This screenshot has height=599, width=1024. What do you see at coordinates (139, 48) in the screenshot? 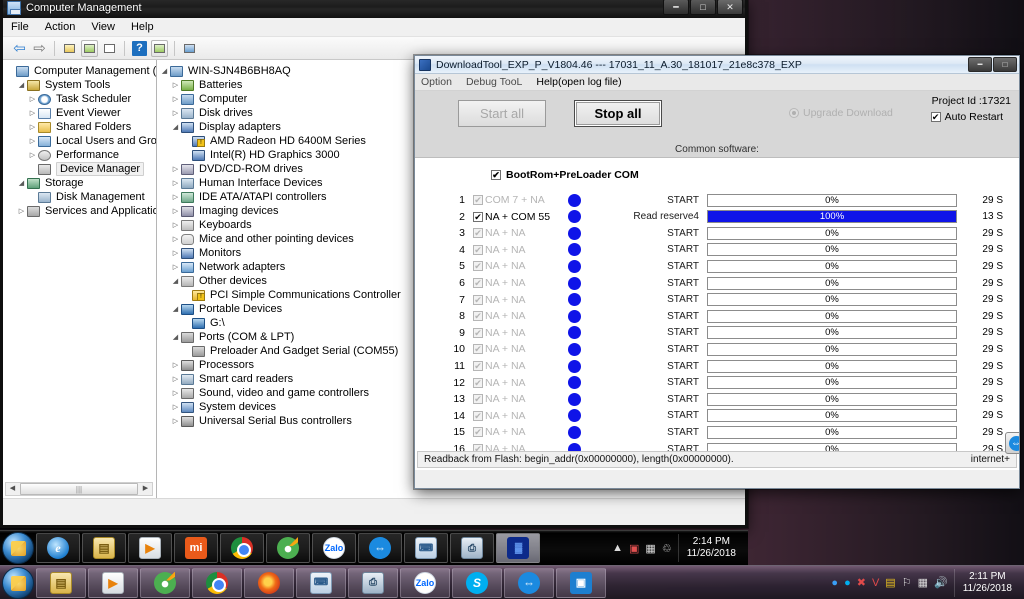
I see `help-icon: ?` at bounding box center [139, 48].